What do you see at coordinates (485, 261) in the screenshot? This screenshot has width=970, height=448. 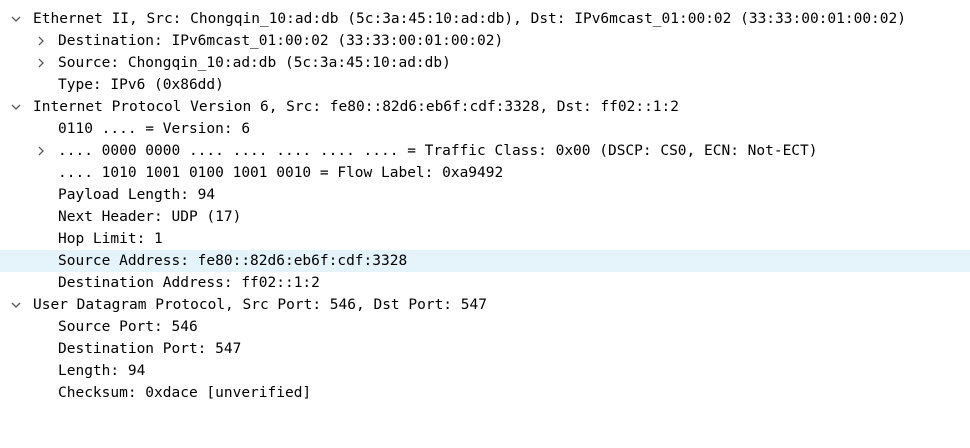 I see `tree-field-source-address: Source Address: fe80::82d6:eb6f:cdf:3328` at bounding box center [485, 261].